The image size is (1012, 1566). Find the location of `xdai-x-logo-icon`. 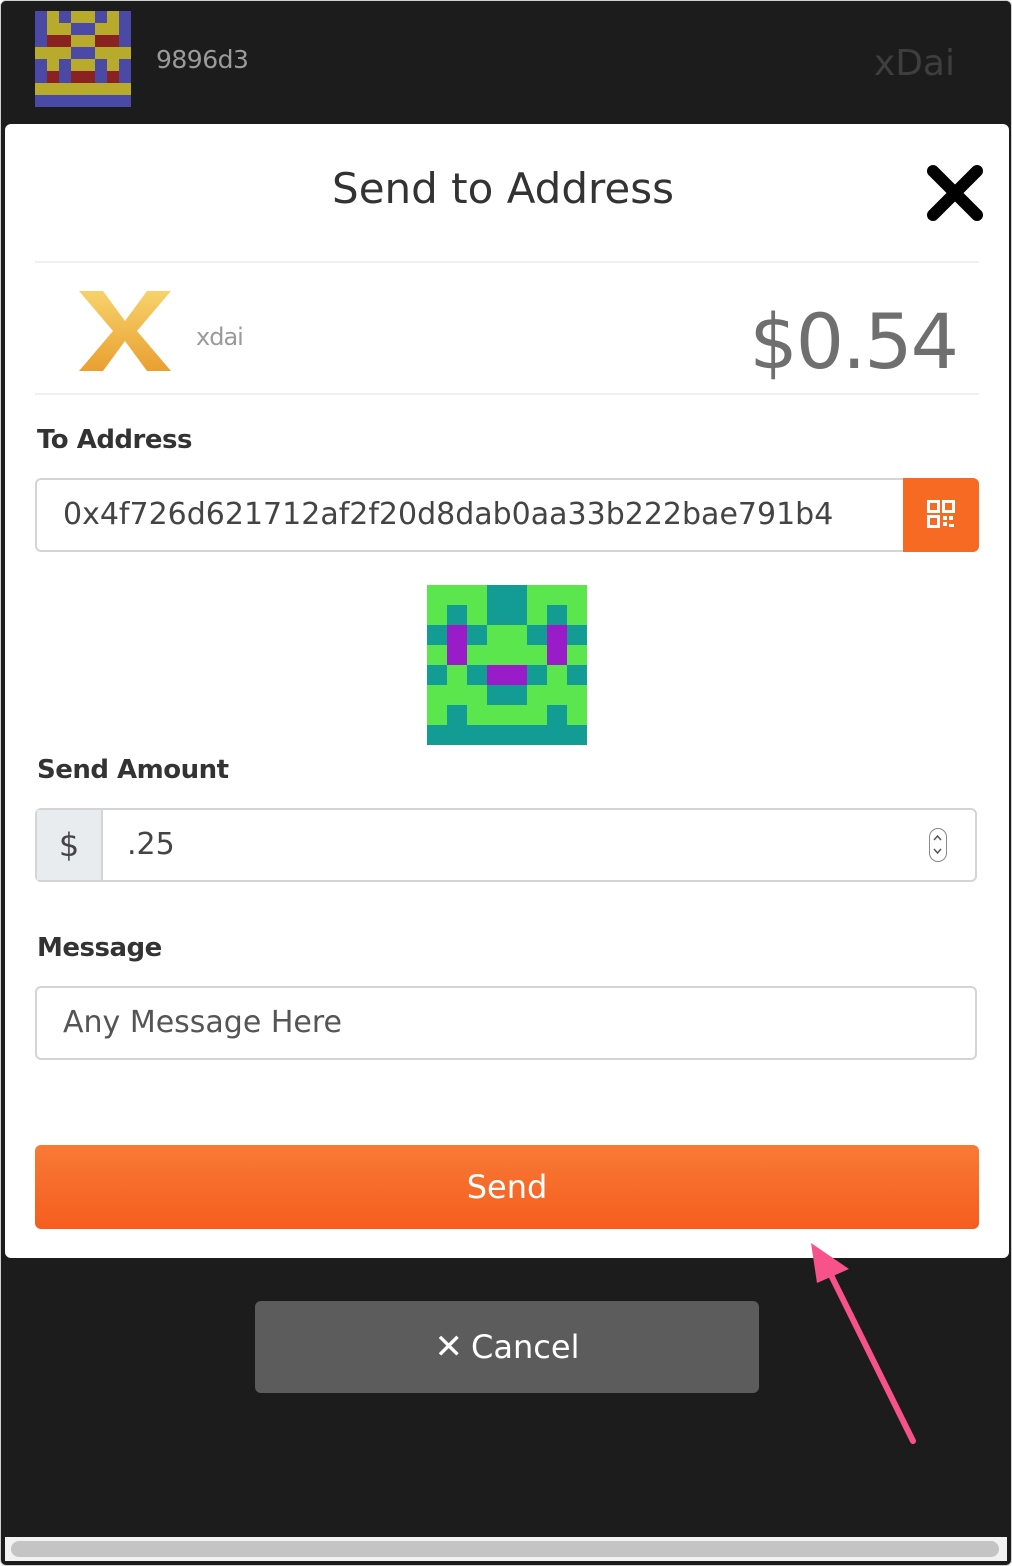

xdai-x-logo-icon is located at coordinates (125, 331).